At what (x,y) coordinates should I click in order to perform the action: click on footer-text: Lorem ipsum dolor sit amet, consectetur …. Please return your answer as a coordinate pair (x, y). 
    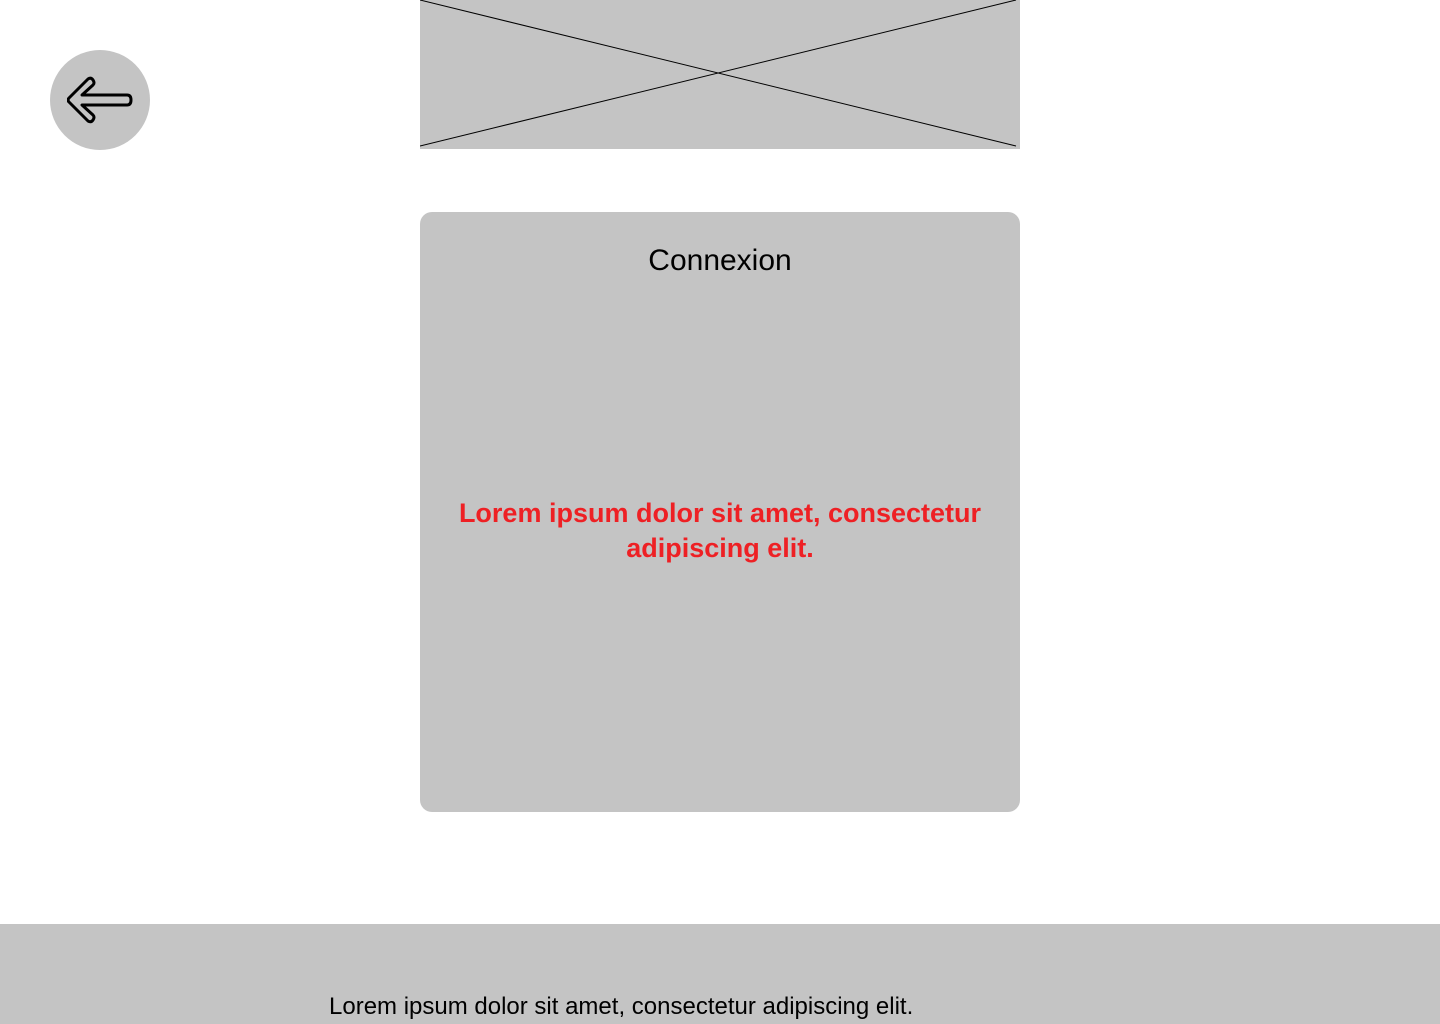
    Looking at the image, I should click on (621, 1006).